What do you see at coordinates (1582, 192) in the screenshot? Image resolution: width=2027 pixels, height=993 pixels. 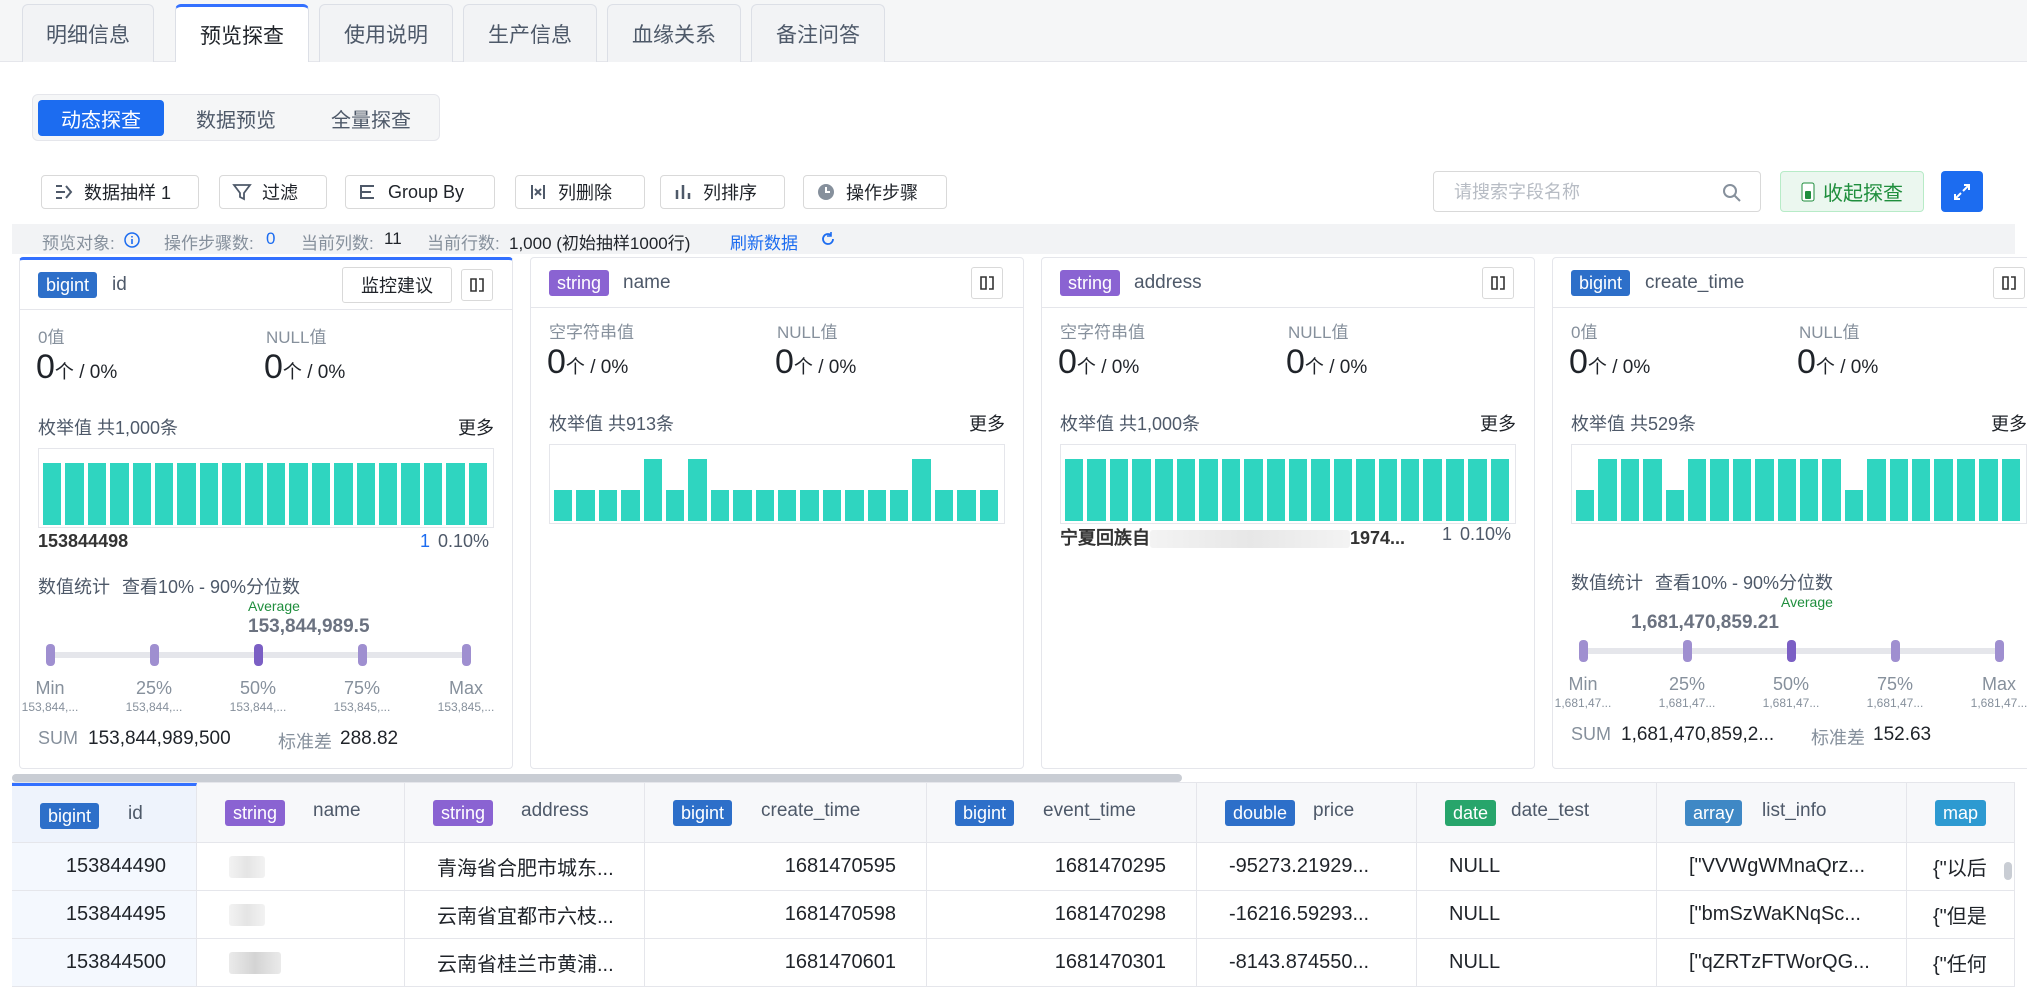 I see `field-search-input` at bounding box center [1582, 192].